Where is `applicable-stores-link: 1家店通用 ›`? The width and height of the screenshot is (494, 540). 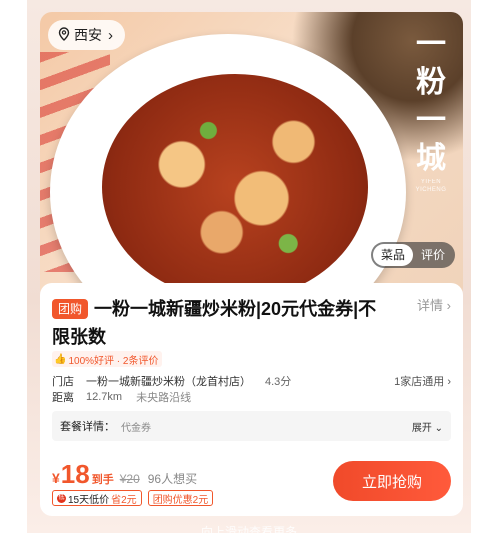
applicable-stores-link: 1家店通用 › is located at coordinates (422, 381).